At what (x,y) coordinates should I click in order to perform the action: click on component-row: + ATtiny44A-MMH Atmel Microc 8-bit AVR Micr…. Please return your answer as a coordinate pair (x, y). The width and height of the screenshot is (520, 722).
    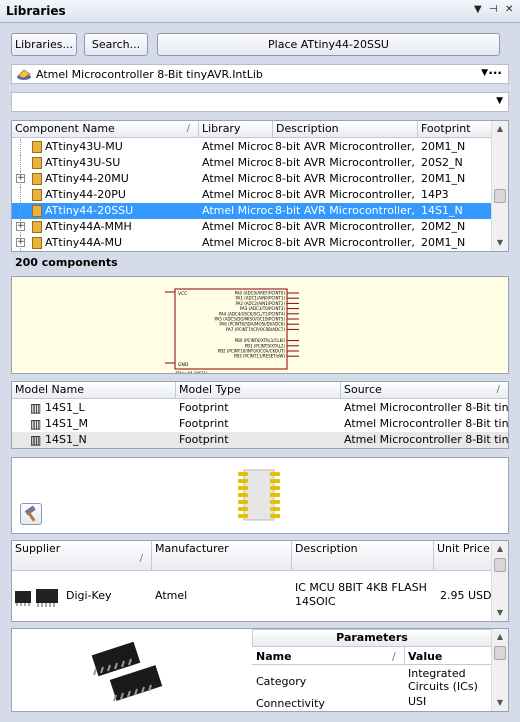
    Looking at the image, I should click on (252, 227).